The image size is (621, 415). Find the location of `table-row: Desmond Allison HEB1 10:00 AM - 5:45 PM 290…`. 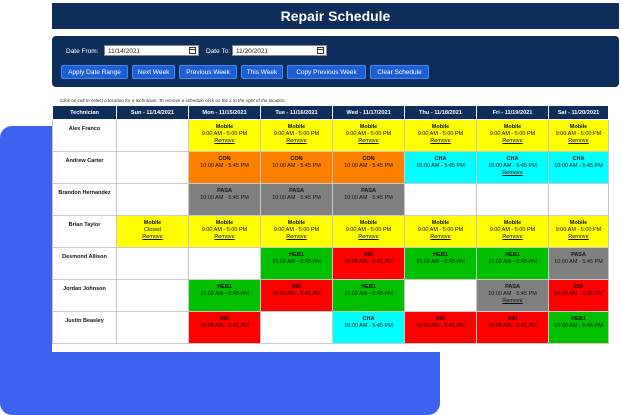

table-row: Desmond Allison HEB1 10:00 AM - 5:45 PM 290… is located at coordinates (330, 263).